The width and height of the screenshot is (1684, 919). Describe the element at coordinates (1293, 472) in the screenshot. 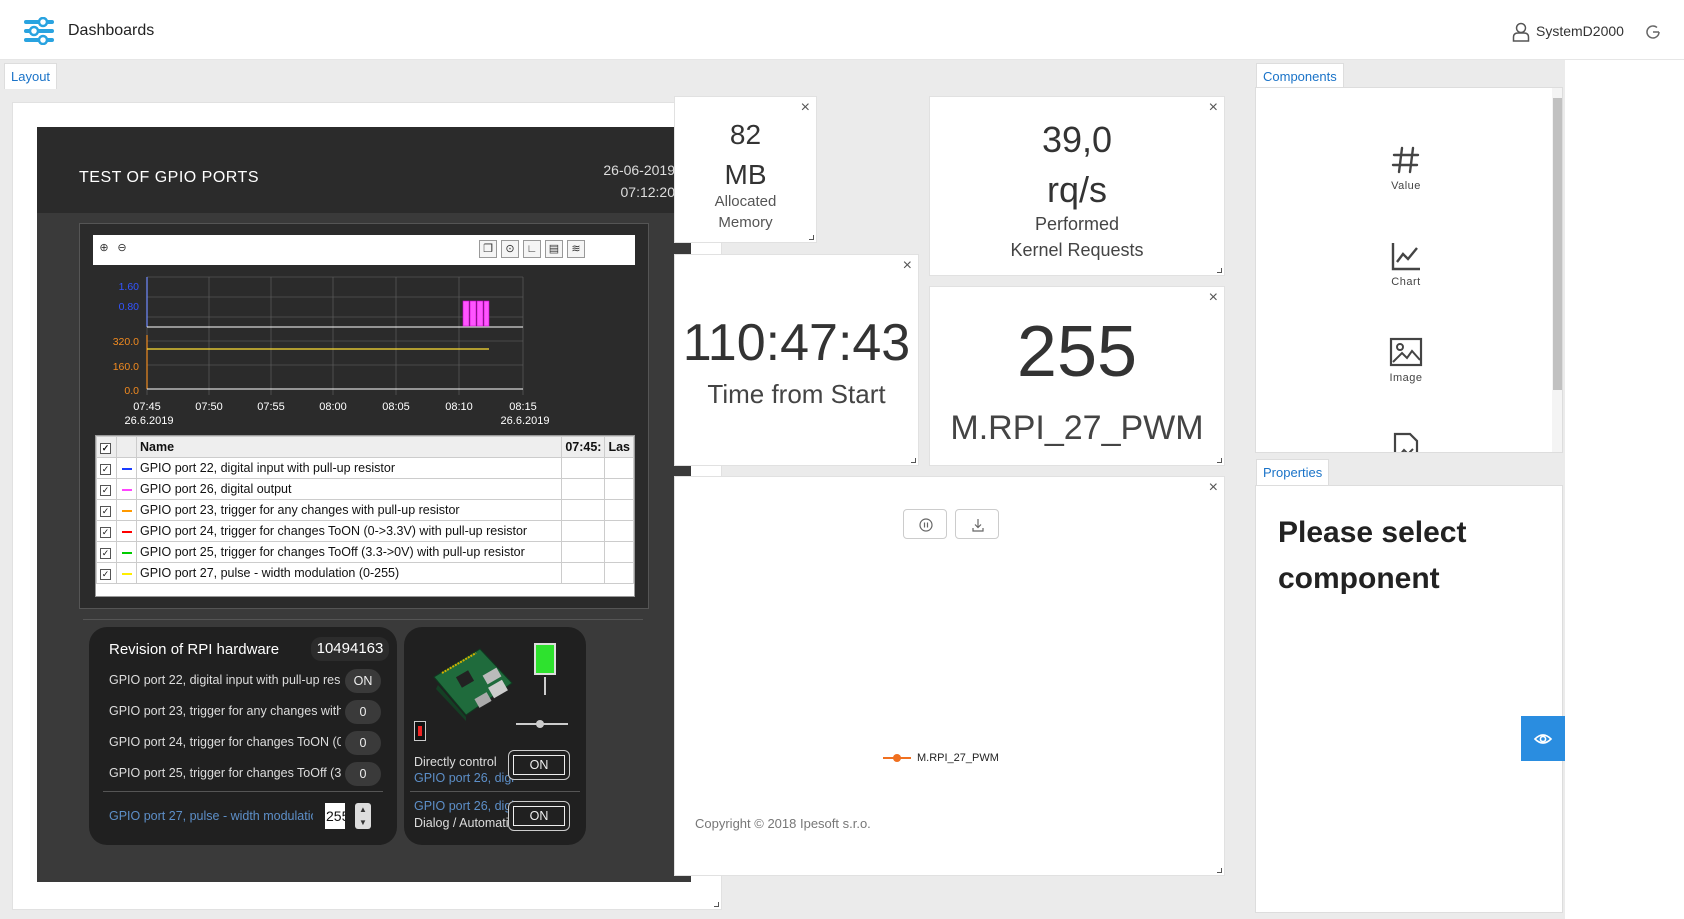

I see `properties-tab: Properties` at that location.